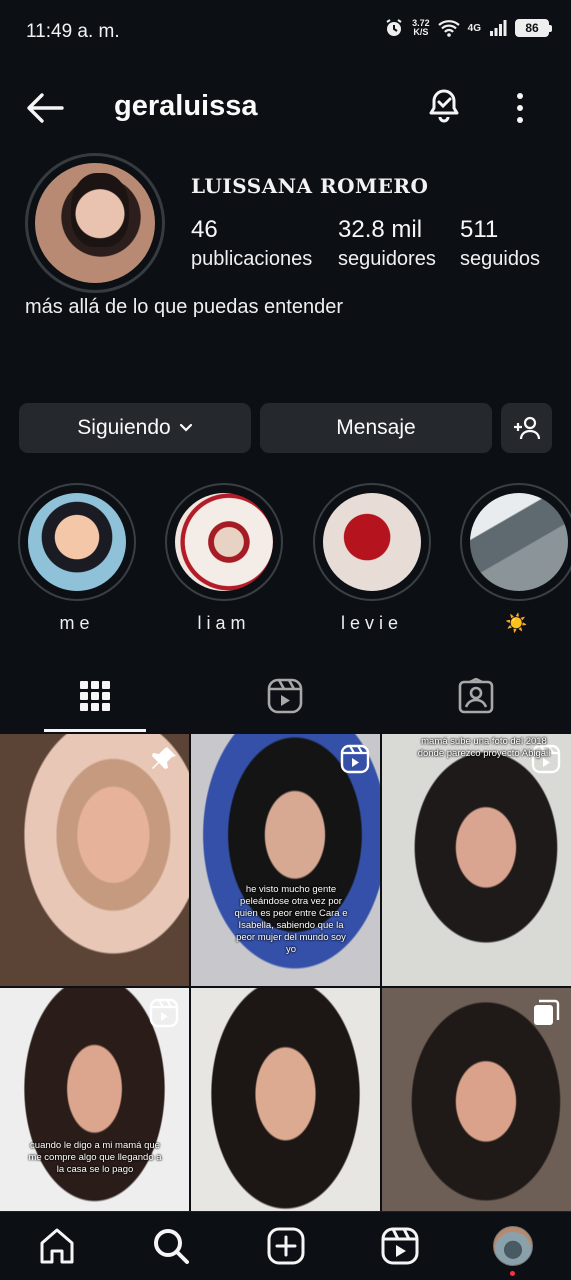  What do you see at coordinates (479, 229) in the screenshot?
I see `stat-following-value: 511` at bounding box center [479, 229].